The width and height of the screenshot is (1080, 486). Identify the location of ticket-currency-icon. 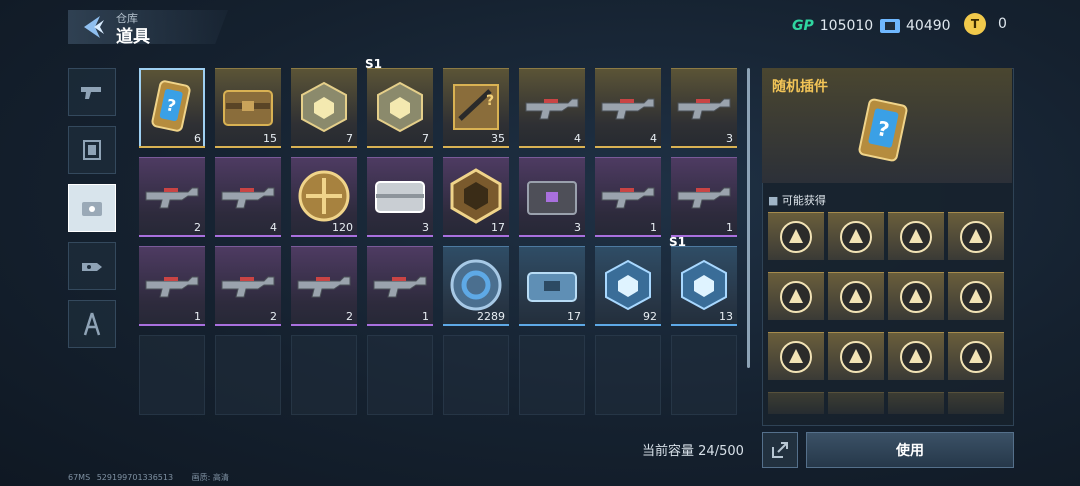
(890, 26).